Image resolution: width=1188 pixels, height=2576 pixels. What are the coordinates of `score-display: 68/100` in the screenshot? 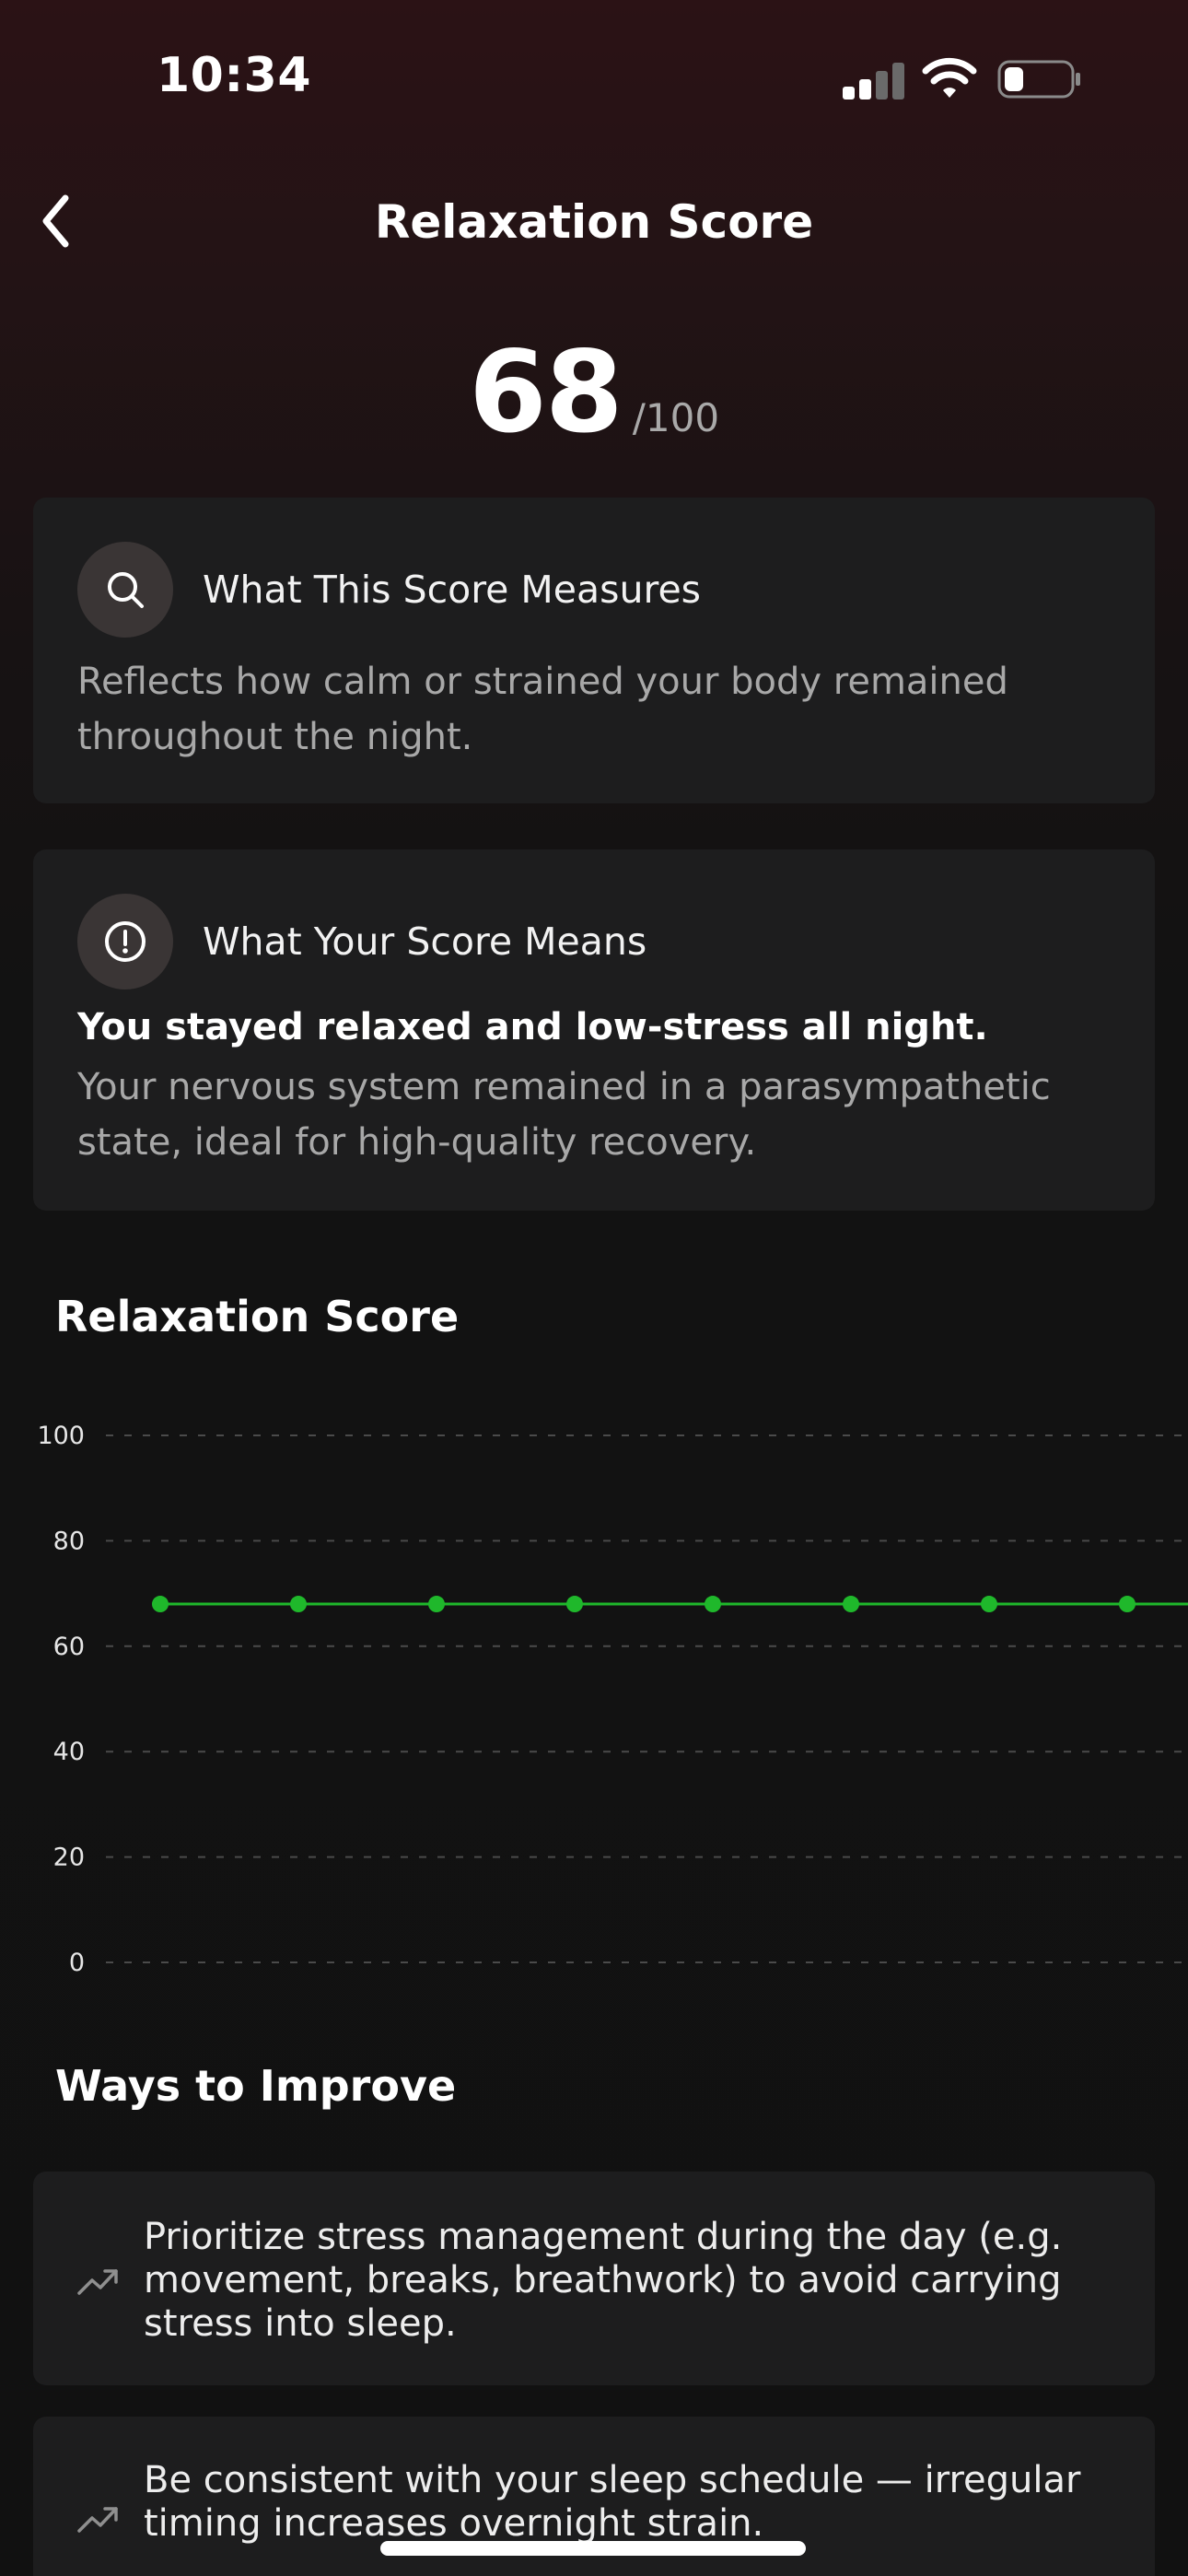 It's located at (594, 392).